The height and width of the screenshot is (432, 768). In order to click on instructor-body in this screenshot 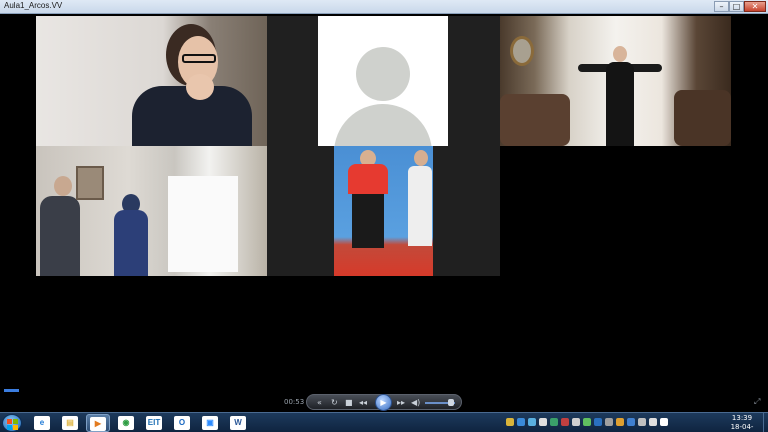, I will do `click(620, 104)`.